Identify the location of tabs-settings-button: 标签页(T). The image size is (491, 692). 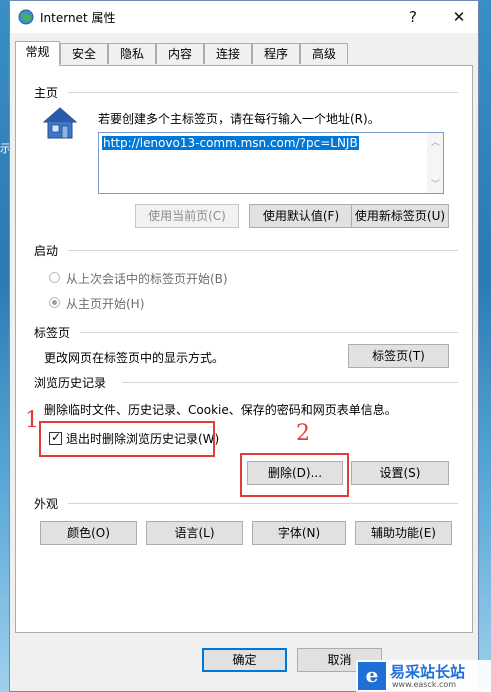
(398, 356).